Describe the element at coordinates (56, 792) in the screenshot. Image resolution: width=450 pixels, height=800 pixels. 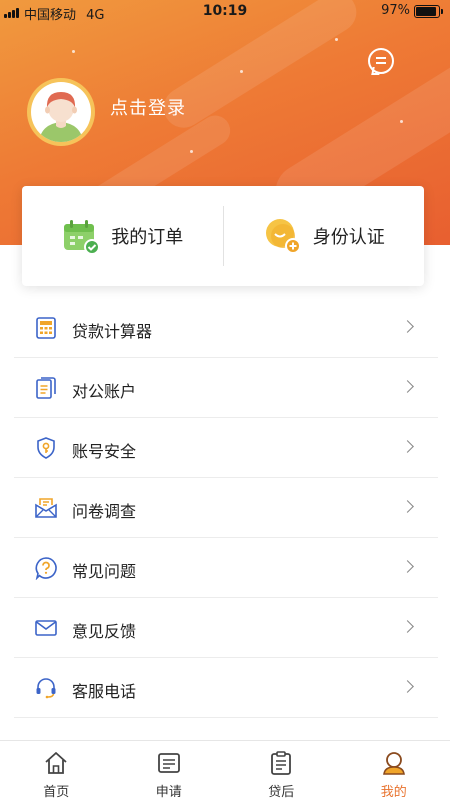
I see `tab-label: 首页` at that location.